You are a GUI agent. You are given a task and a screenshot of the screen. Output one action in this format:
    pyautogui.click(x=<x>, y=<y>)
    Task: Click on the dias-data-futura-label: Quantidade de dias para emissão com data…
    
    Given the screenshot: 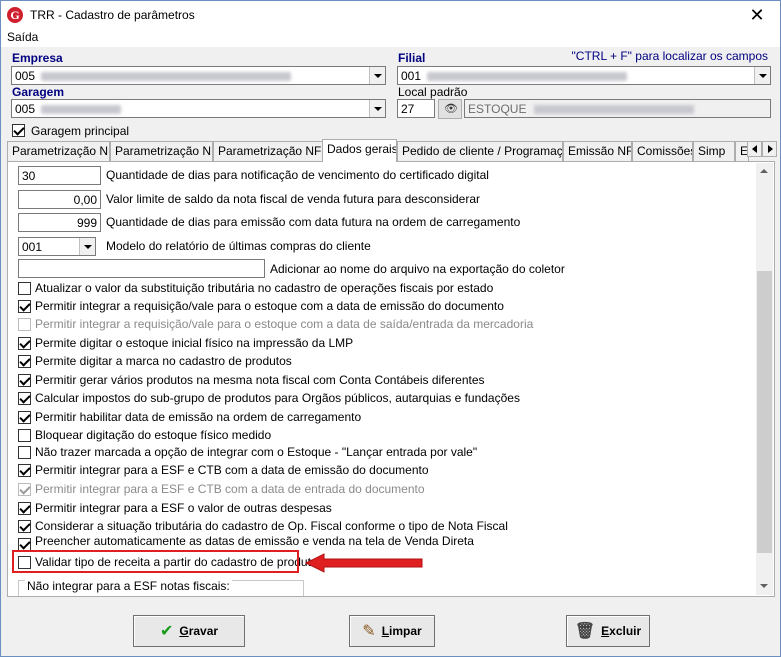 What is the action you would take?
    pyautogui.click(x=313, y=222)
    